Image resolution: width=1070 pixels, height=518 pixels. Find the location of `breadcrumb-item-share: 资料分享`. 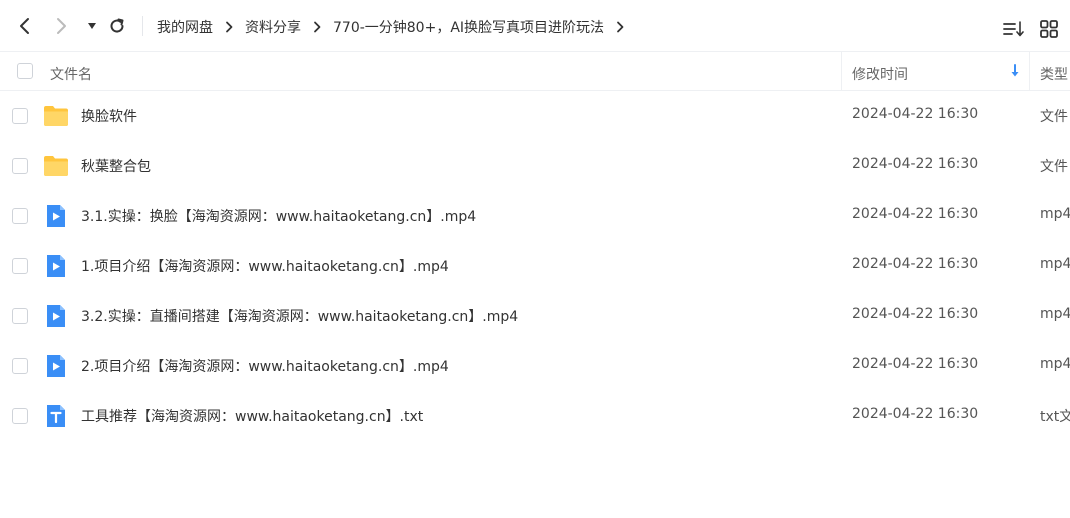

breadcrumb-item-share: 资料分享 is located at coordinates (273, 27).